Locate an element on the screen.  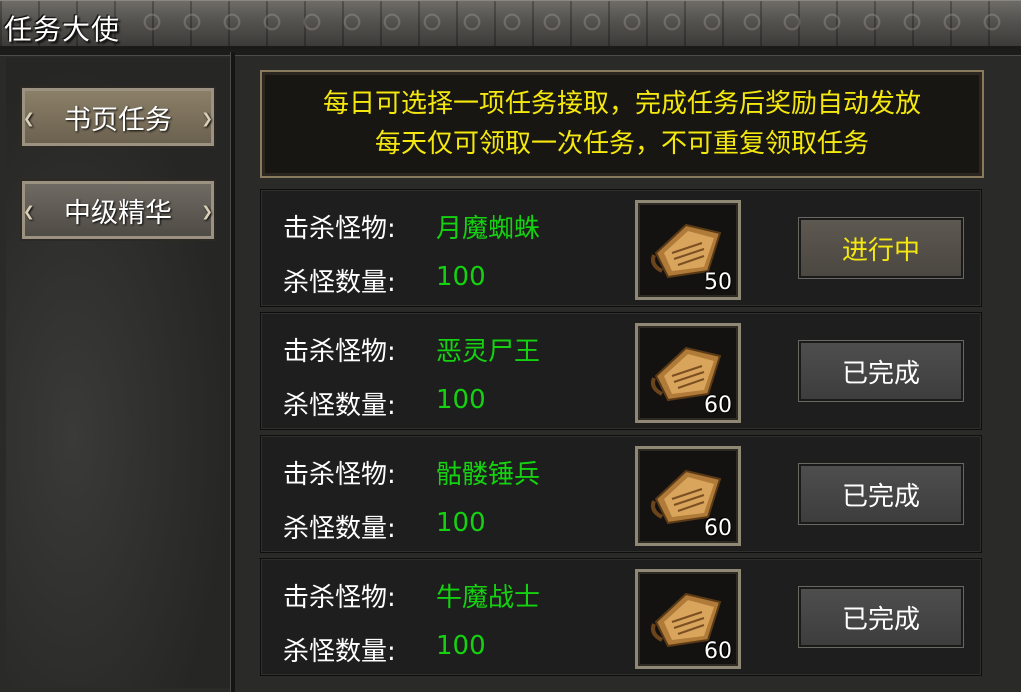
task-row: 击杀怪物: 骷髅锤兵 杀怪数量: 100 60 已完成 is located at coordinates (621, 494).